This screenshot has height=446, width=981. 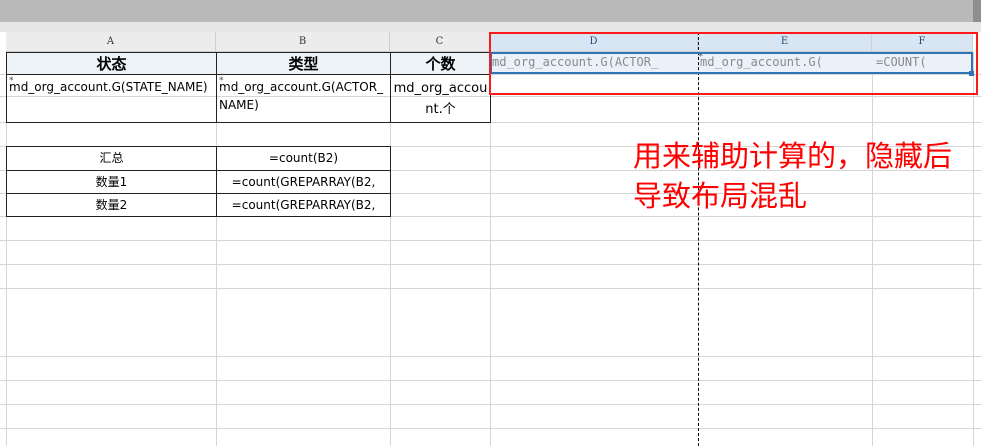 I want to click on col-header-a: A, so click(x=111, y=42).